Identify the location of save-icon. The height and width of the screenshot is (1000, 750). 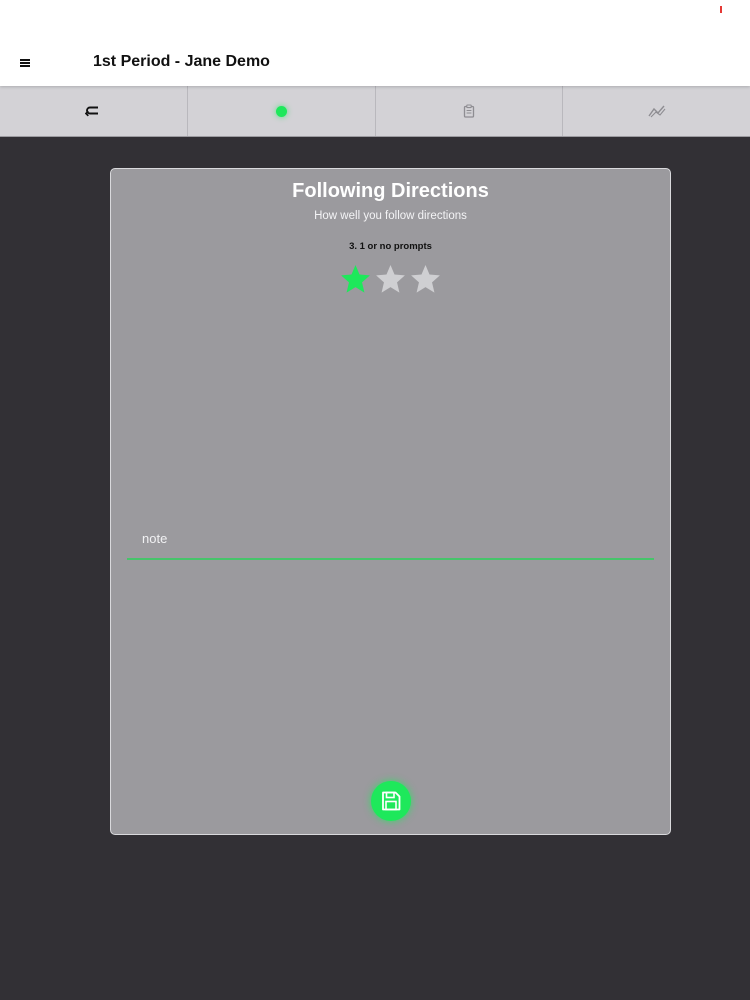
(391, 801).